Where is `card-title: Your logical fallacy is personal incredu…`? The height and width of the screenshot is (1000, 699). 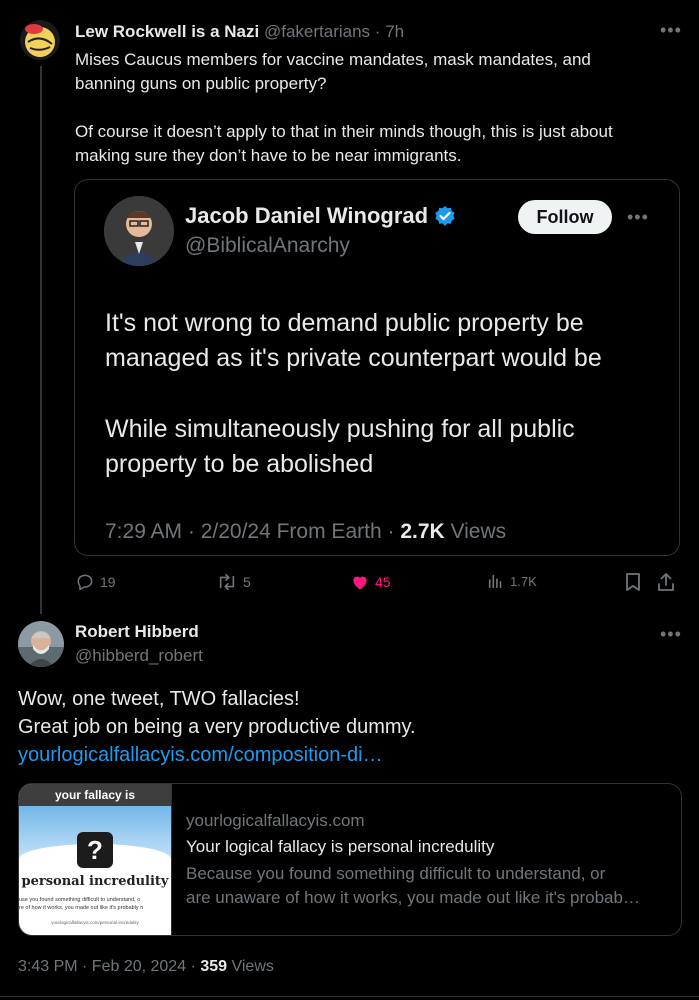 card-title: Your logical fallacy is personal incredu… is located at coordinates (340, 847).